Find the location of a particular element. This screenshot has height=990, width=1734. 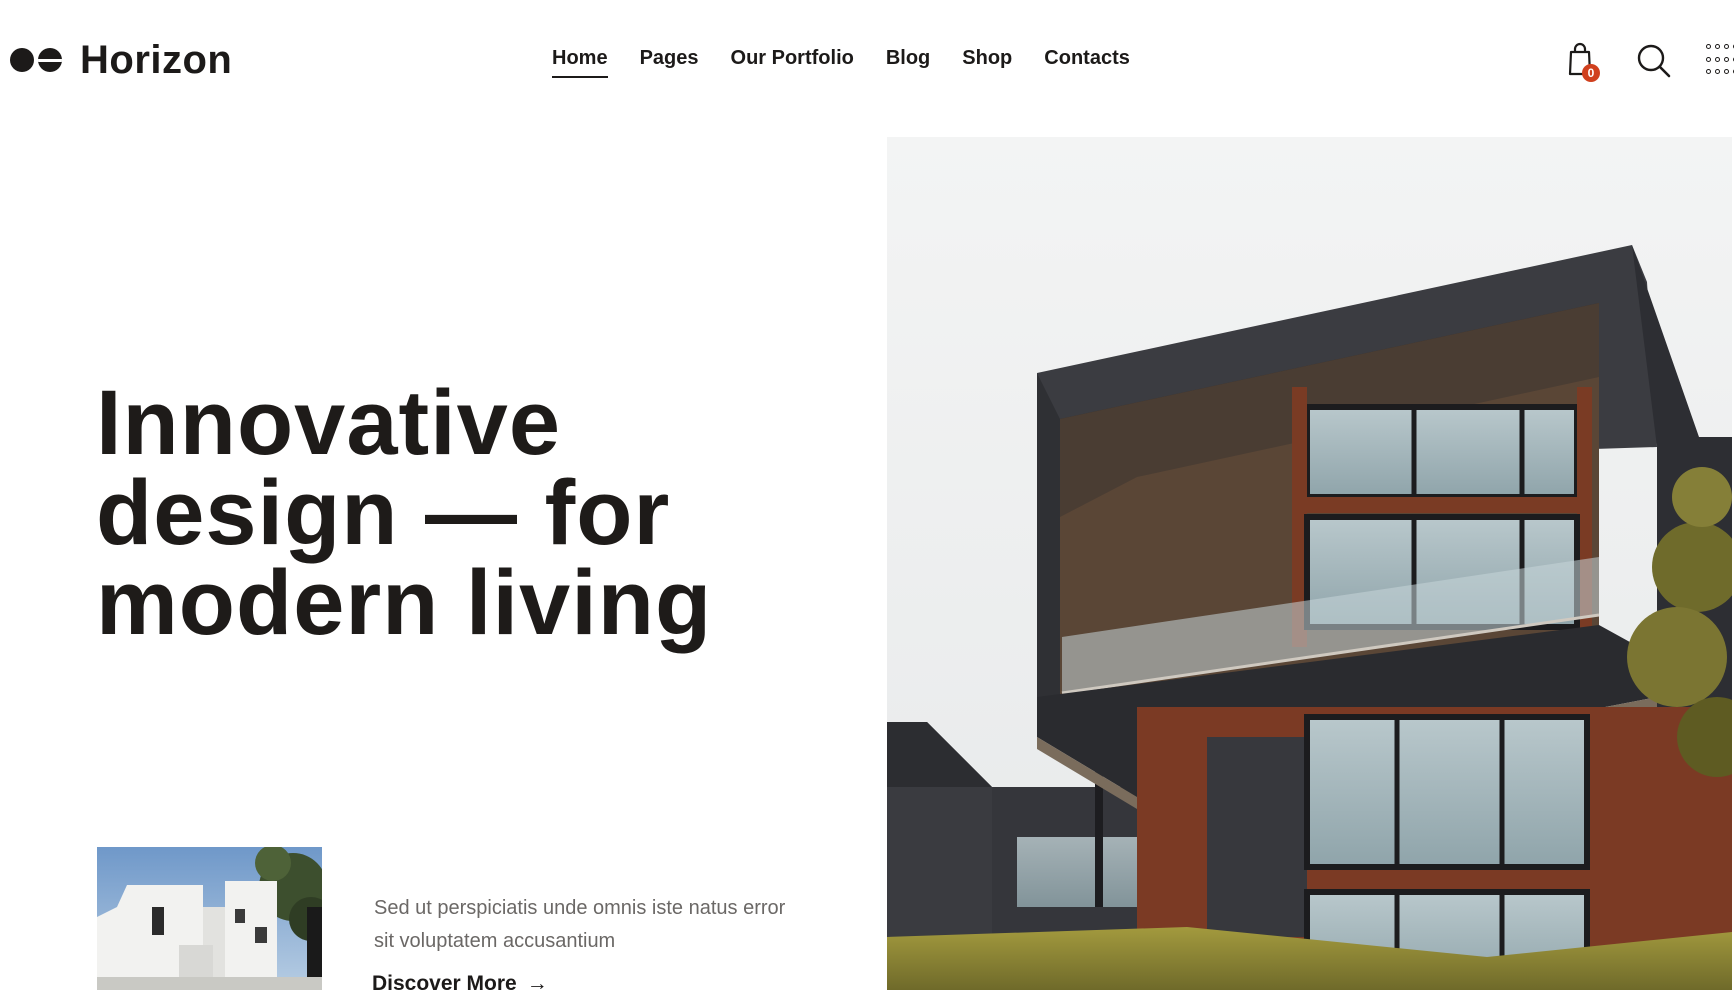

search-icon is located at coordinates (1654, 61).